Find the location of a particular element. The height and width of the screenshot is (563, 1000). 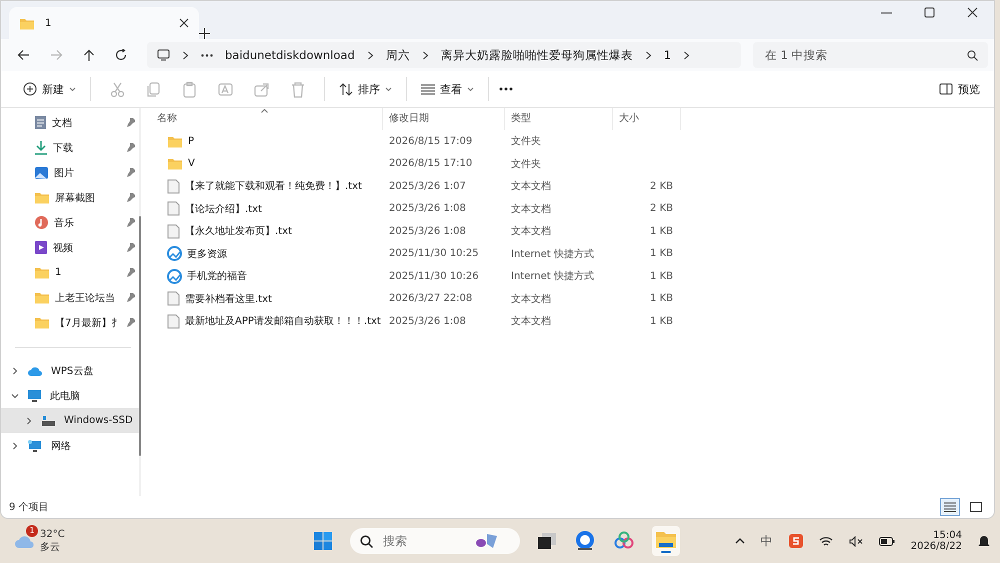

preview-button: 预览 is located at coordinates (959, 89).